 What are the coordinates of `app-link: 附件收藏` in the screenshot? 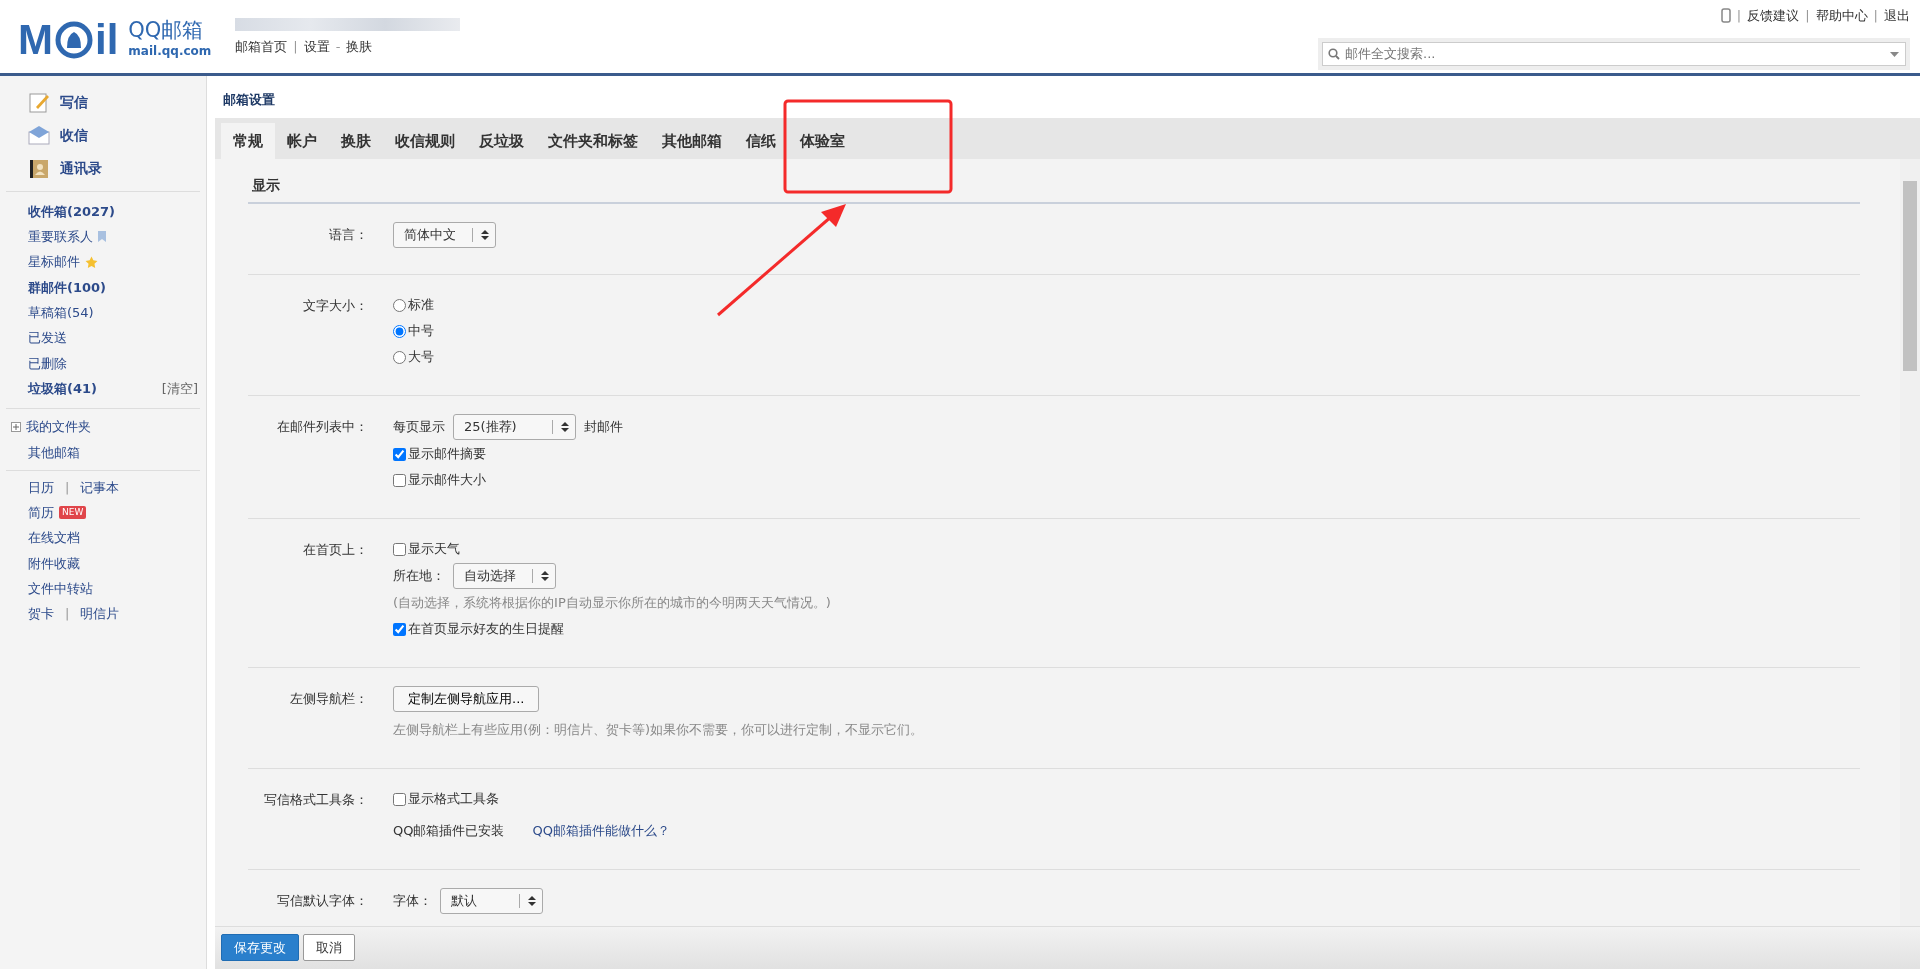 It's located at (54, 563).